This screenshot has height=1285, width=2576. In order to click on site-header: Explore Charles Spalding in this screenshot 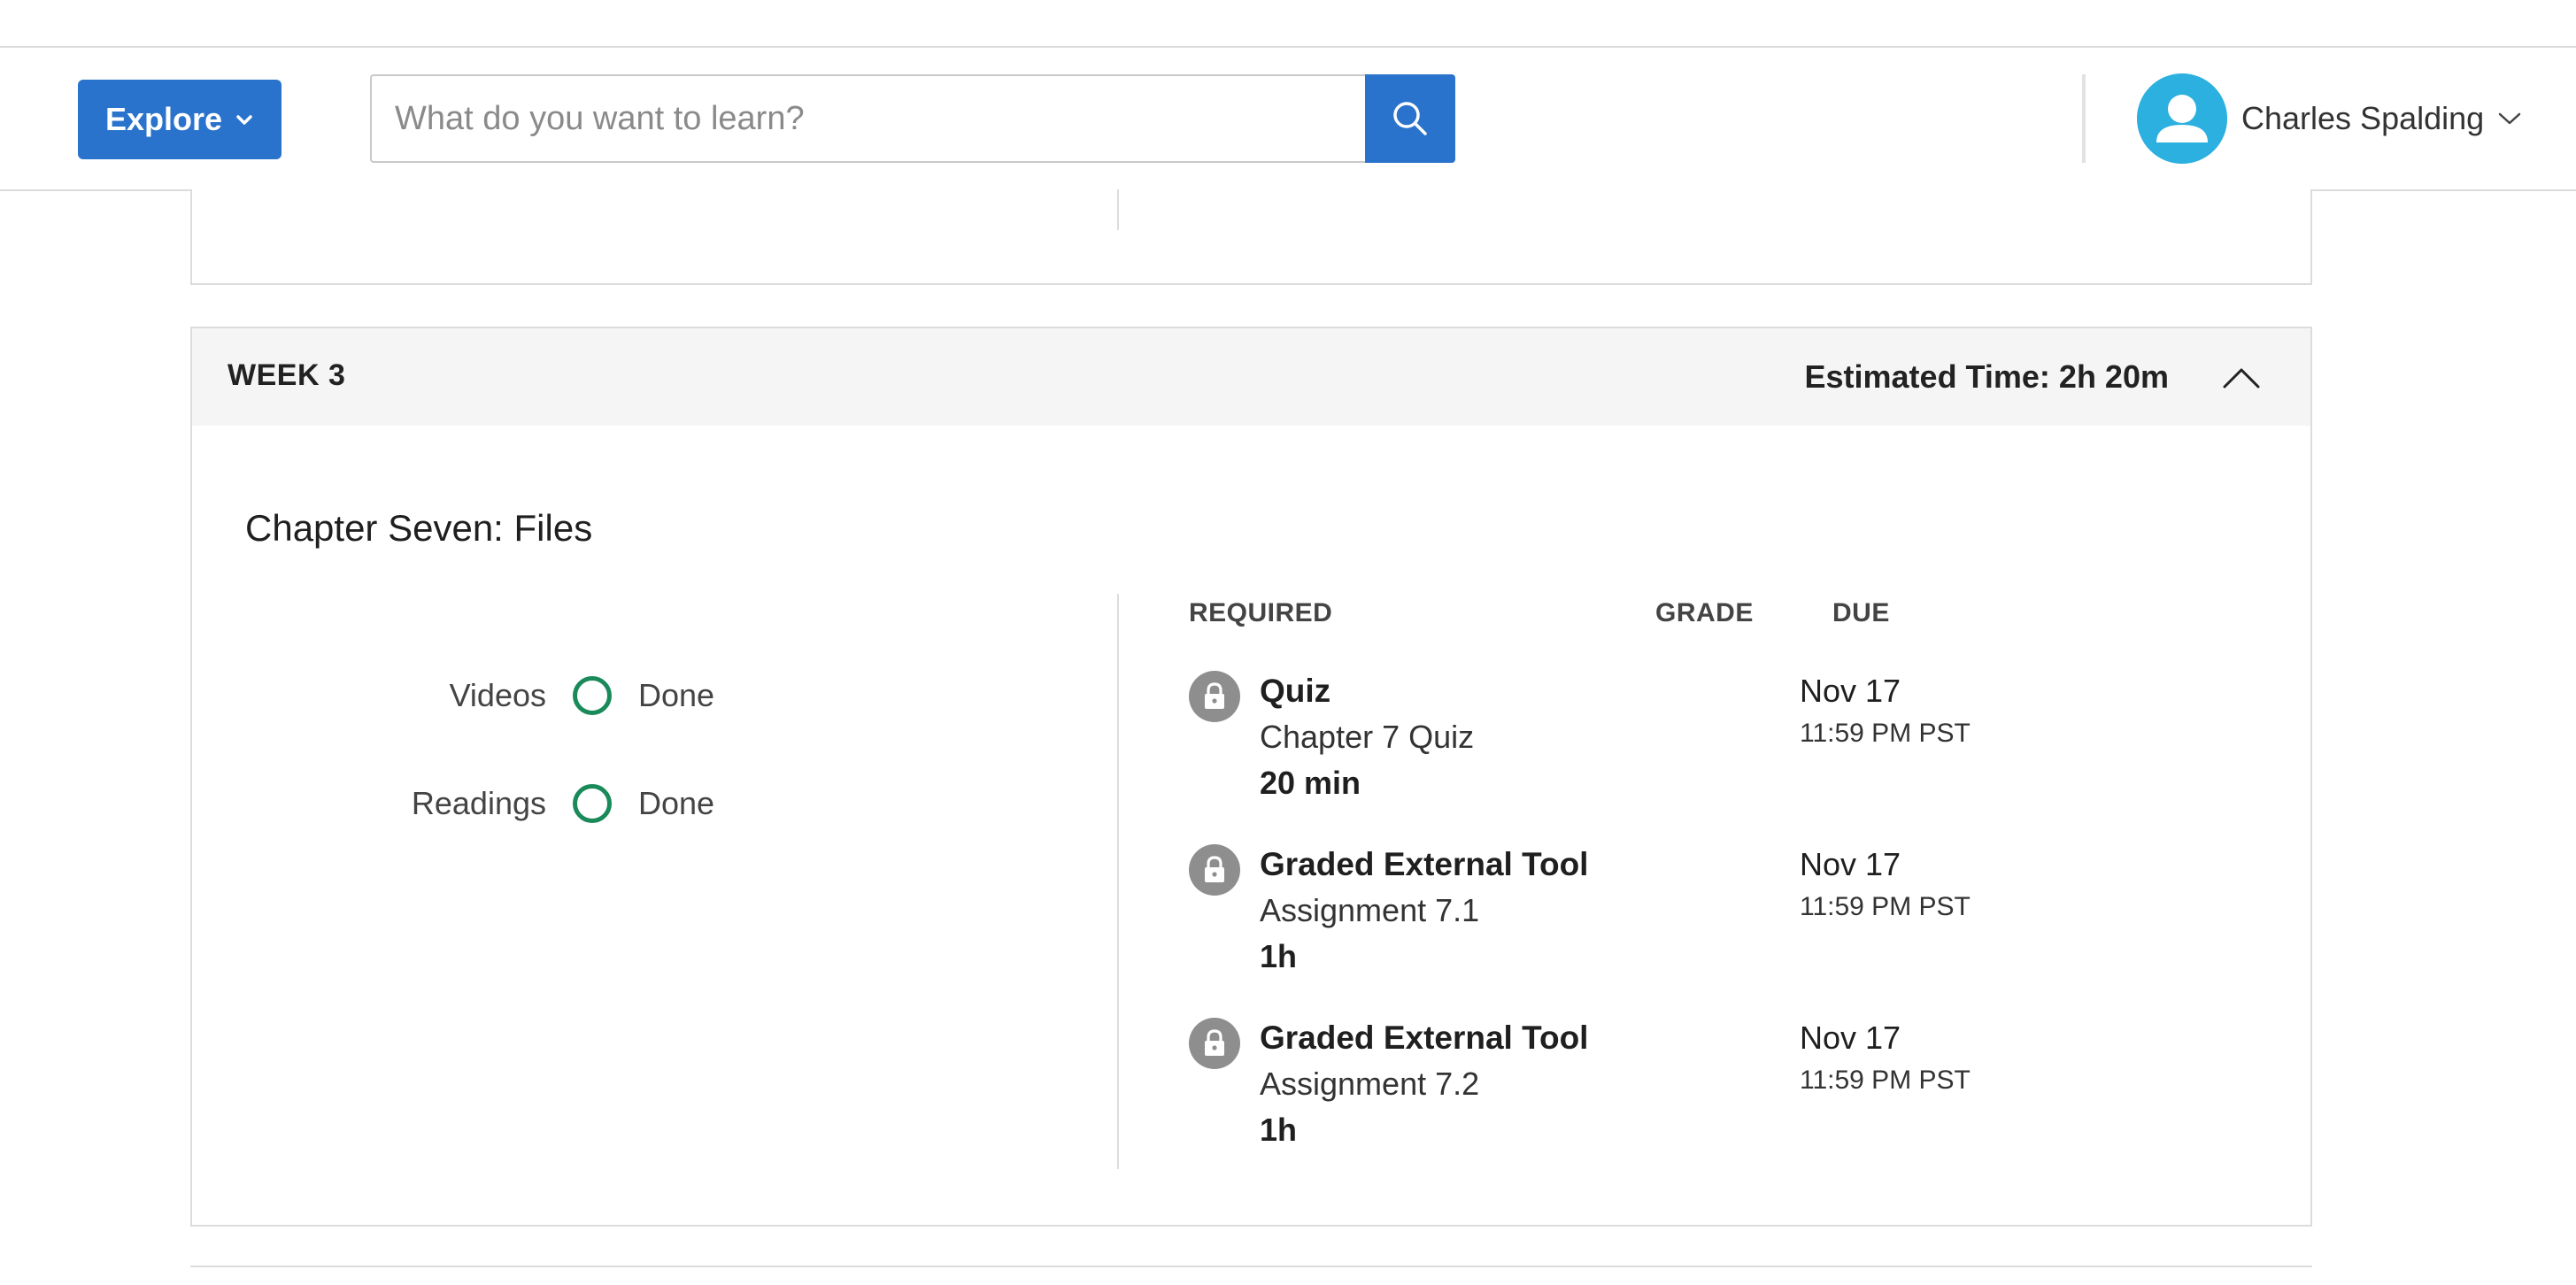, I will do `click(1288, 120)`.